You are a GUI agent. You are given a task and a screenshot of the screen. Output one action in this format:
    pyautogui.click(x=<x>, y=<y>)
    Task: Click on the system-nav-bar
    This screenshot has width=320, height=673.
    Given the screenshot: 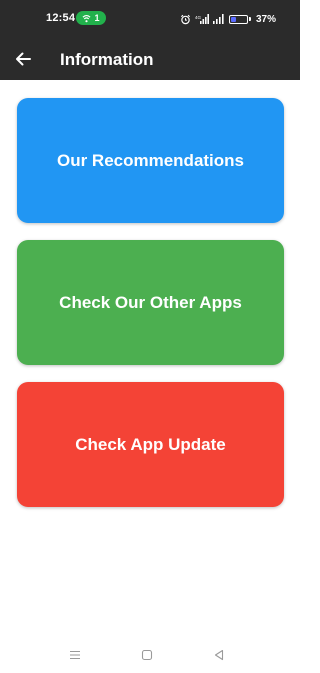 What is the action you would take?
    pyautogui.click(x=150, y=655)
    